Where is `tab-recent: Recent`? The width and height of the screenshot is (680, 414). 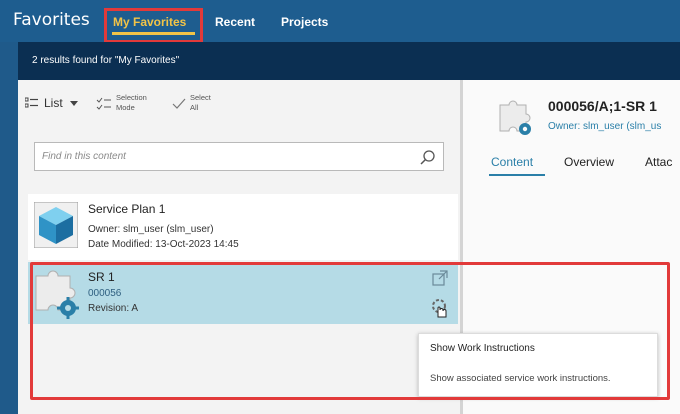 tab-recent: Recent is located at coordinates (235, 22).